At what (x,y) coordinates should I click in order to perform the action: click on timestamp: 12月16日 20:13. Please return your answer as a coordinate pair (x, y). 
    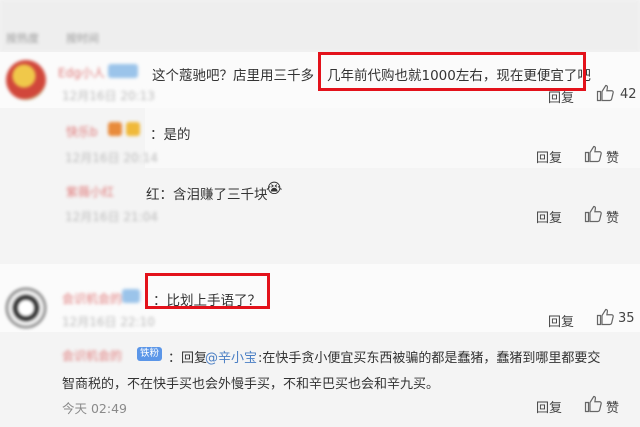
    Looking at the image, I should click on (108, 96).